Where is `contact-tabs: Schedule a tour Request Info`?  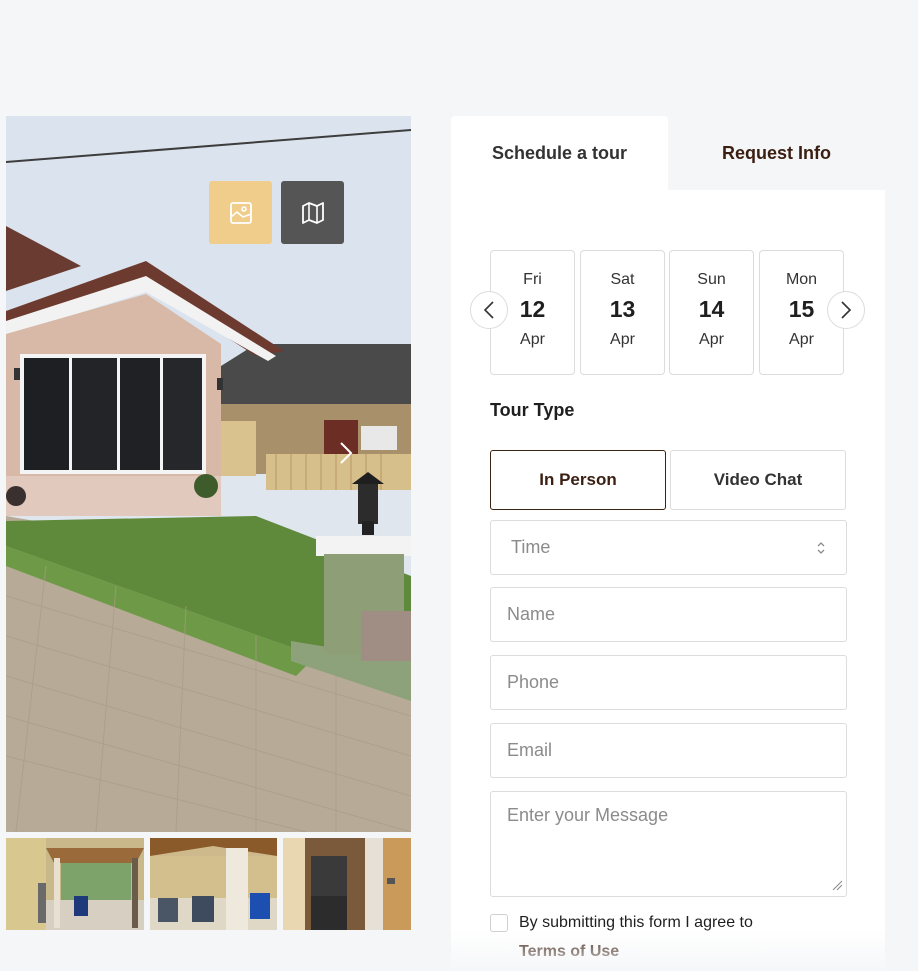 contact-tabs: Schedule a tour Request Info is located at coordinates (668, 153).